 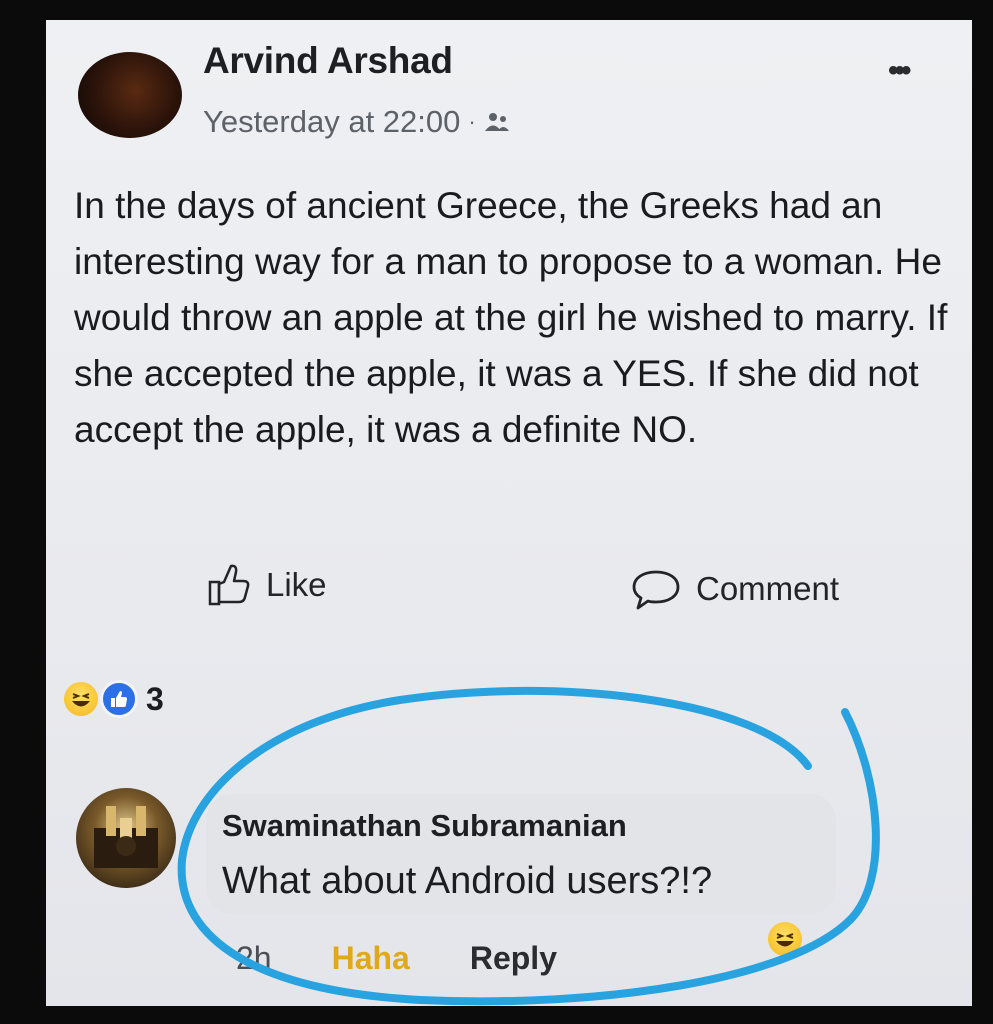 I want to click on haha-icon, so click(x=81, y=699).